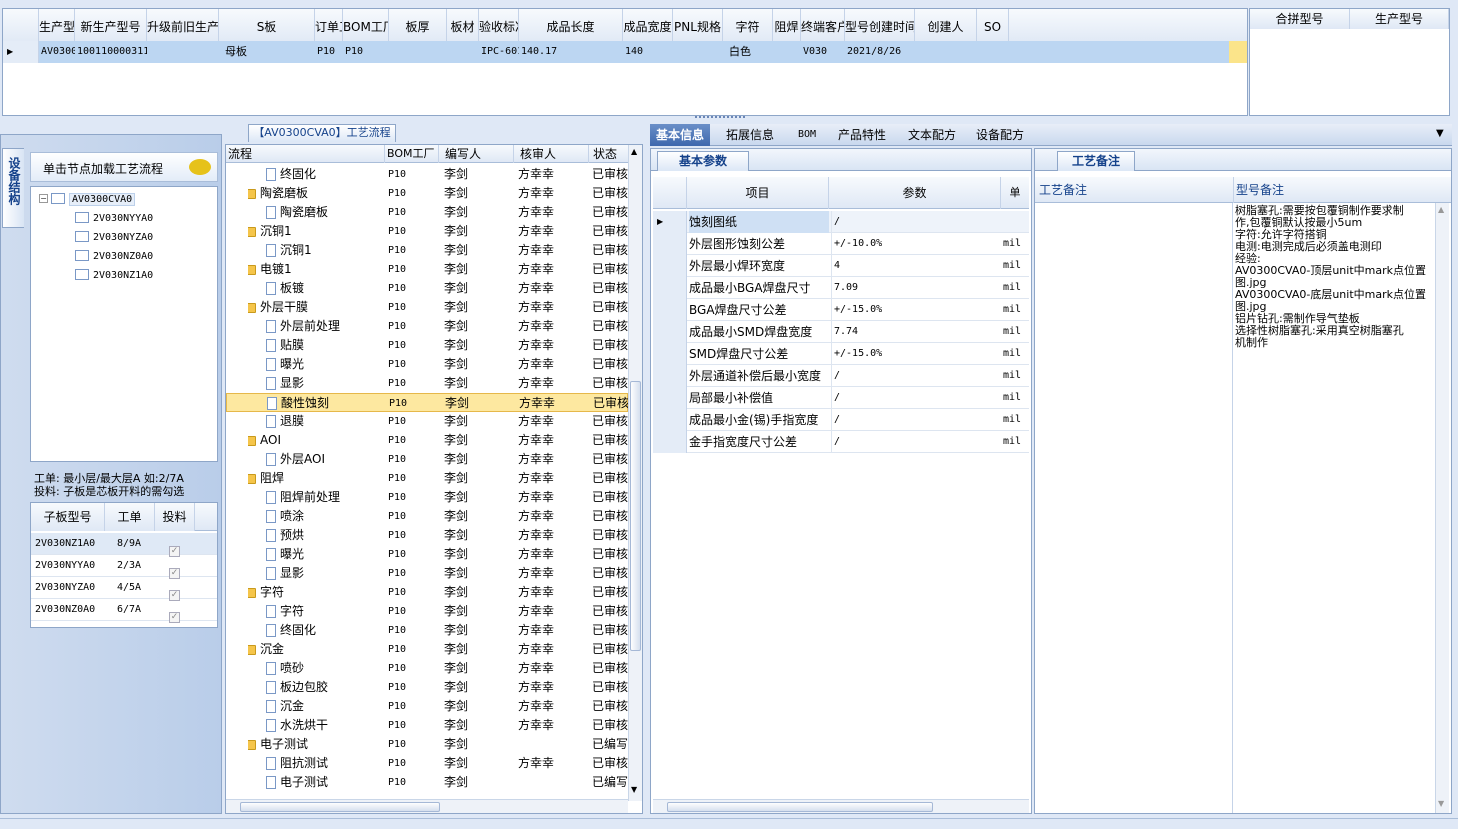  I want to click on param-row: SMD焊盘尺寸公差 +/-15.0% mil, so click(841, 354).